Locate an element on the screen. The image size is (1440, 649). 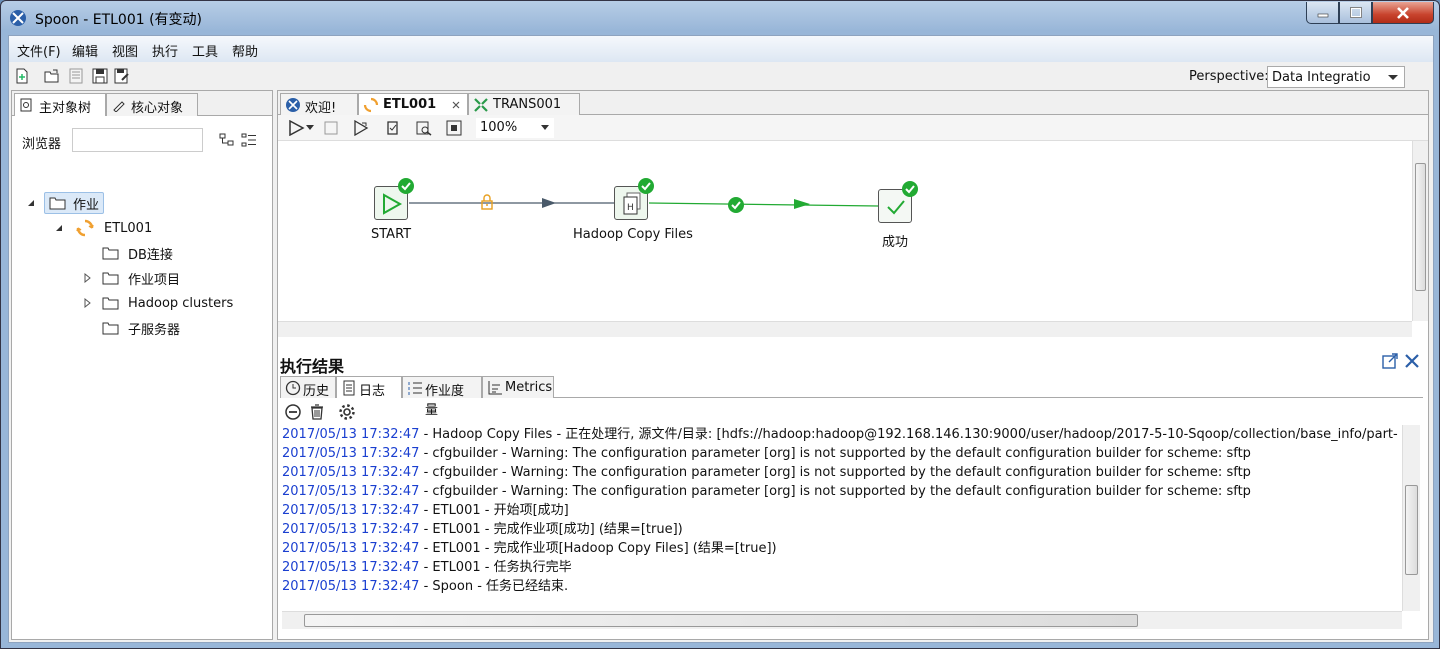
minimize-icon is located at coordinates (1322, 15).